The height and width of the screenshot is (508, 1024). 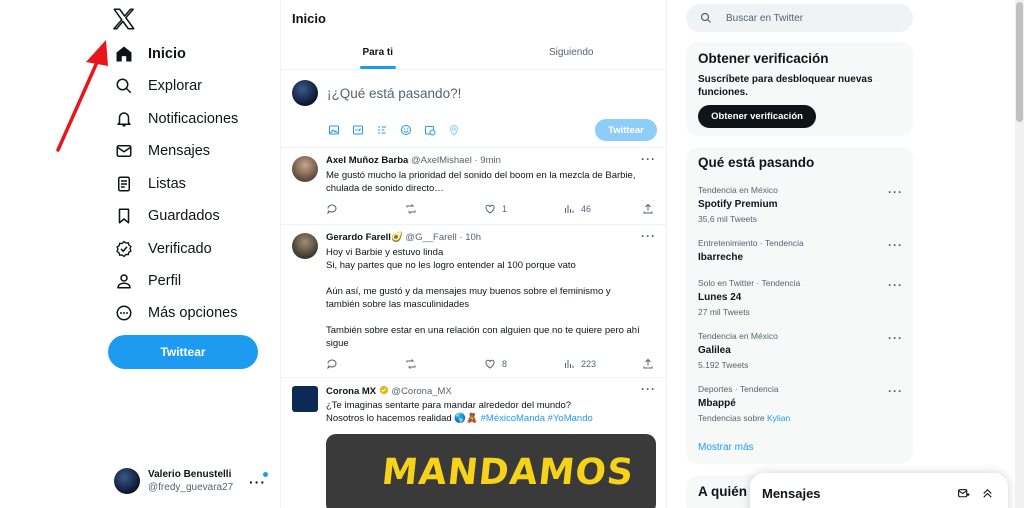 What do you see at coordinates (175, 313) in the screenshot?
I see `nav-item-more-options: Más opciones` at bounding box center [175, 313].